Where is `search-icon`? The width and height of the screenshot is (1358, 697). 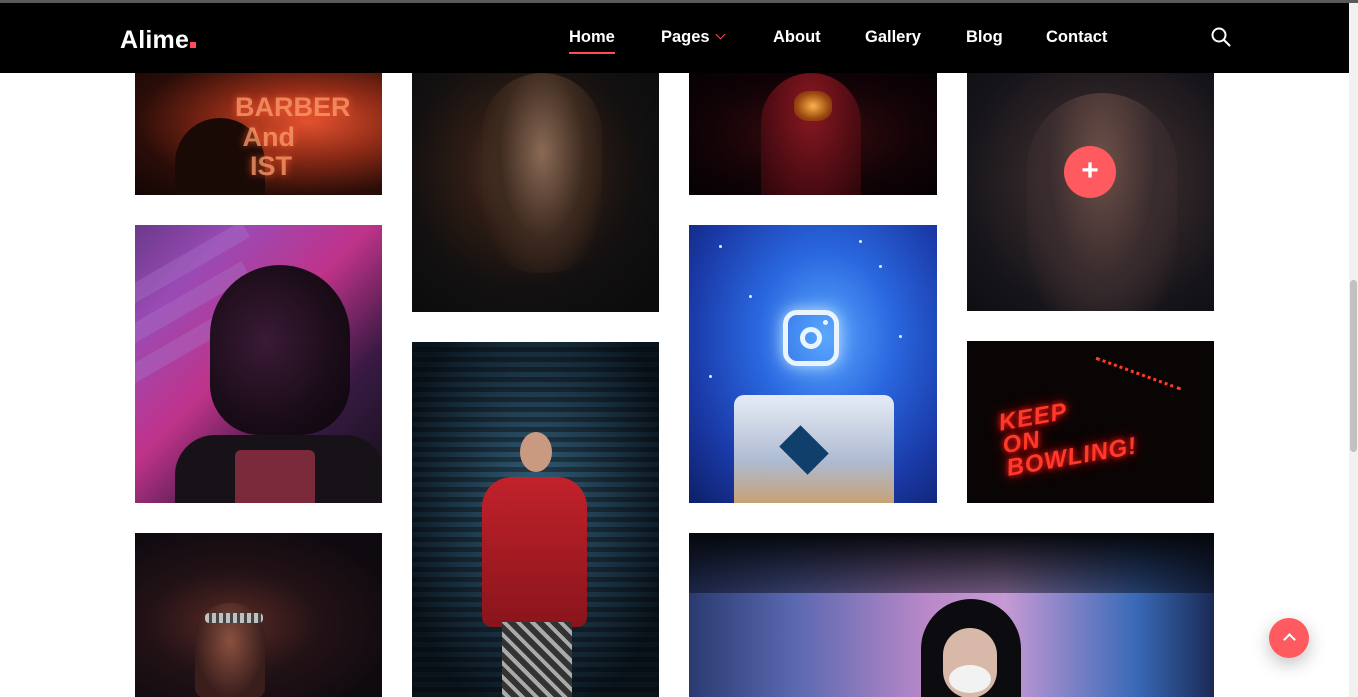
search-icon is located at coordinates (1221, 37).